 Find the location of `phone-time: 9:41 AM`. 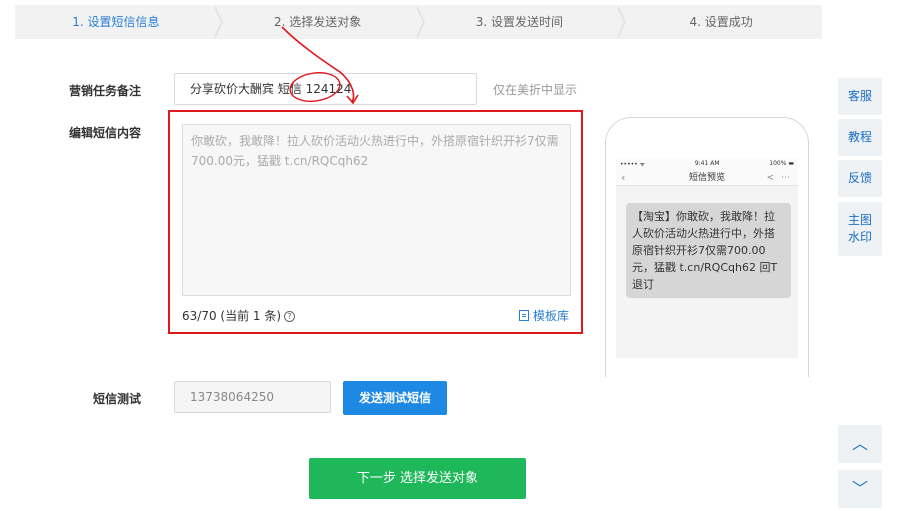

phone-time: 9:41 AM is located at coordinates (707, 163).